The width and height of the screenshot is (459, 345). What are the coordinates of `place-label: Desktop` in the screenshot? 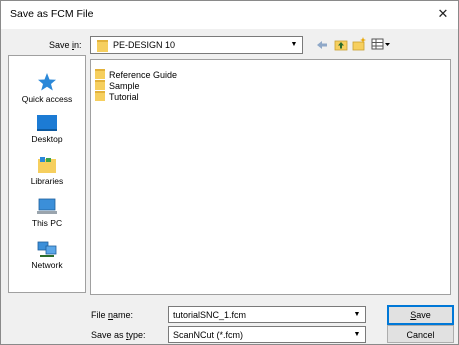 It's located at (47, 139).